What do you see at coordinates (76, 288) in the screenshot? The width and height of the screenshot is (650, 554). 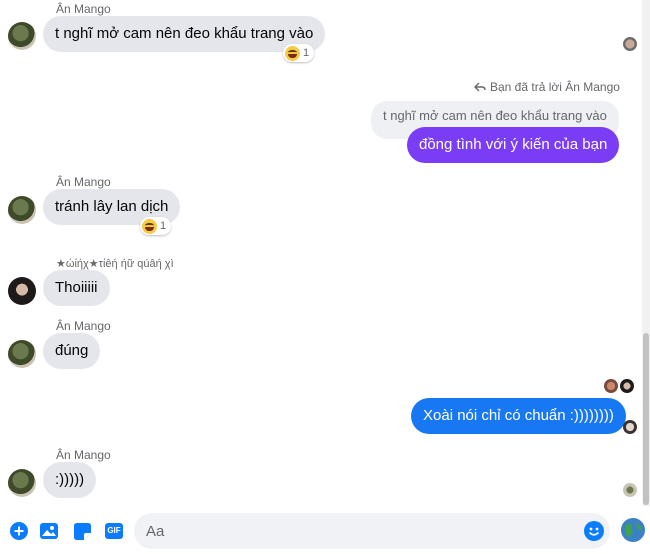 I see `message-bubble: Thoiiiii` at bounding box center [76, 288].